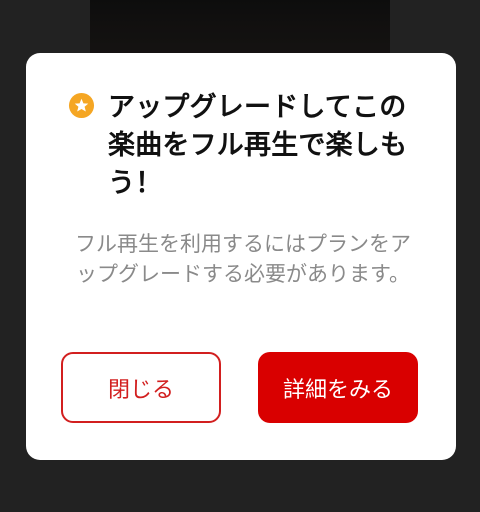 This screenshot has height=512, width=480. What do you see at coordinates (258, 145) in the screenshot?
I see `dialog-title: アップグレードしてこの楽曲をフル再生で楽しもう！` at bounding box center [258, 145].